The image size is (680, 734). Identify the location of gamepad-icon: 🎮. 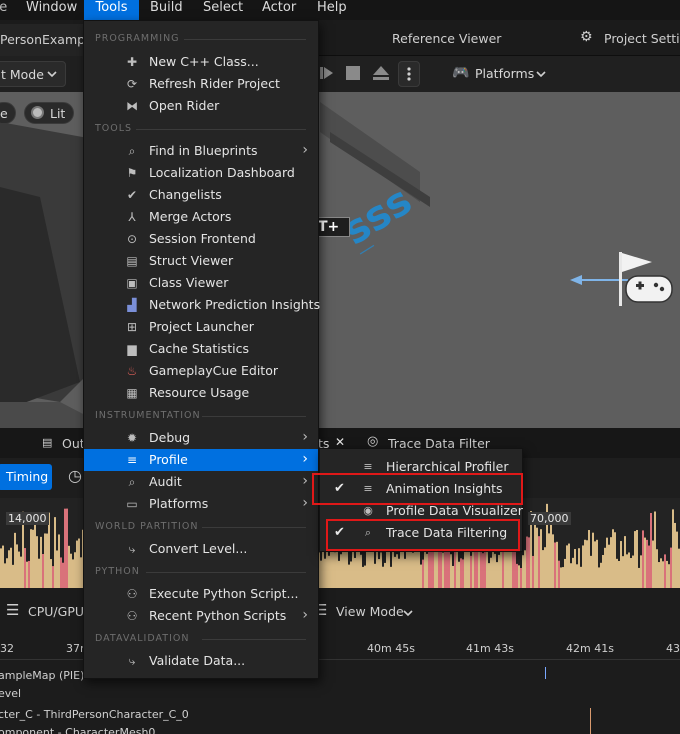
(461, 73).